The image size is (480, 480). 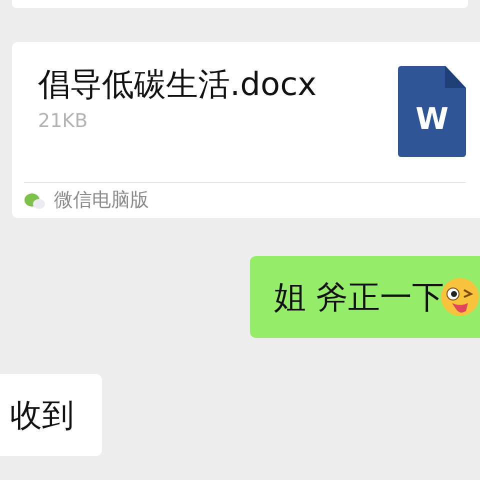 What do you see at coordinates (101, 201) in the screenshot?
I see `source-label: 微信电脑版` at bounding box center [101, 201].